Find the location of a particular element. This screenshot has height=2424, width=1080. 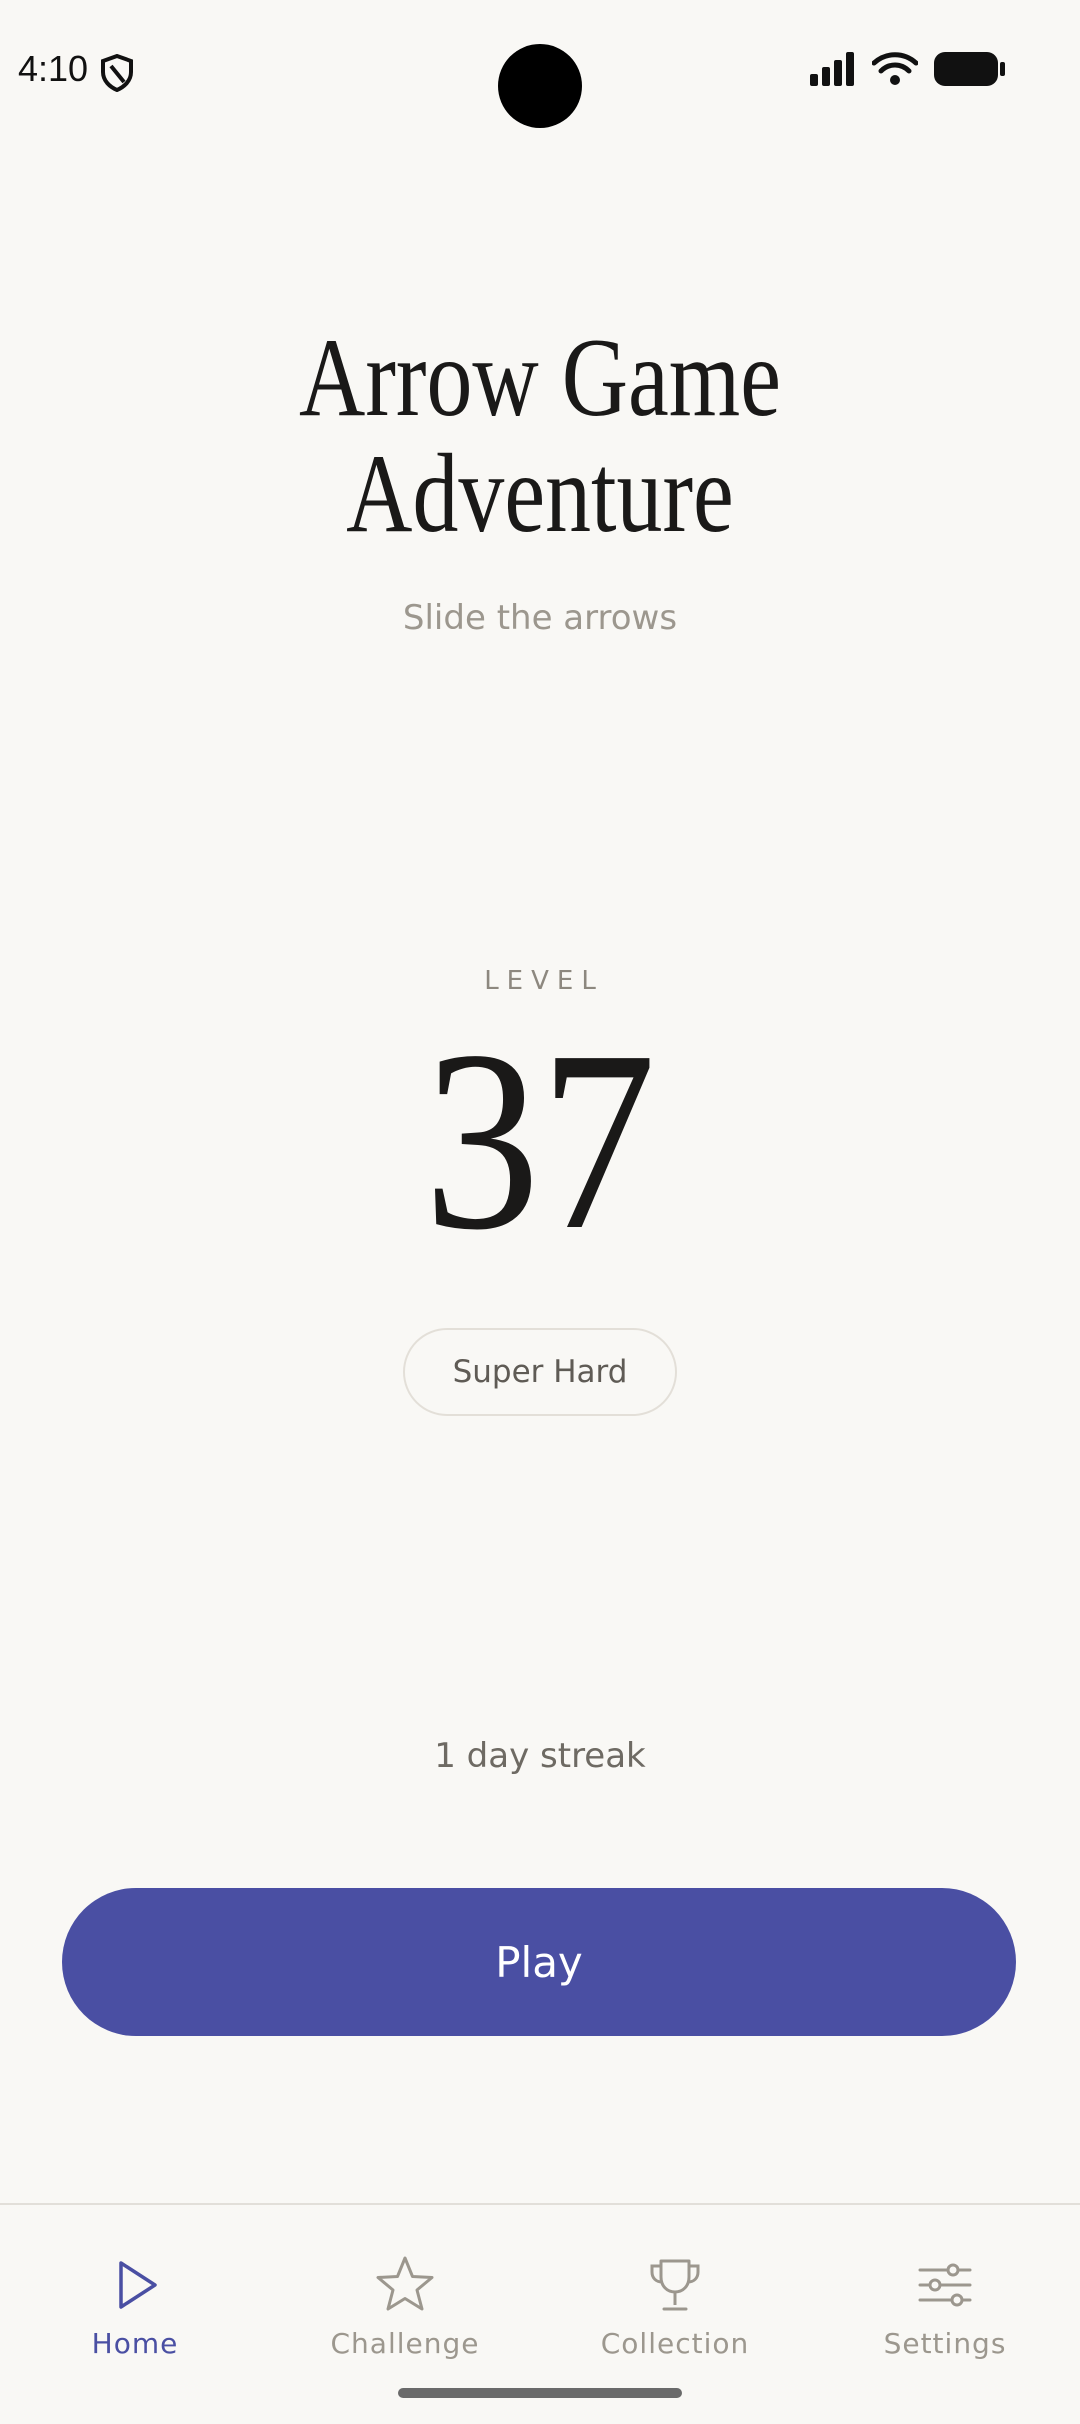

wifi-icon is located at coordinates (895, 68).